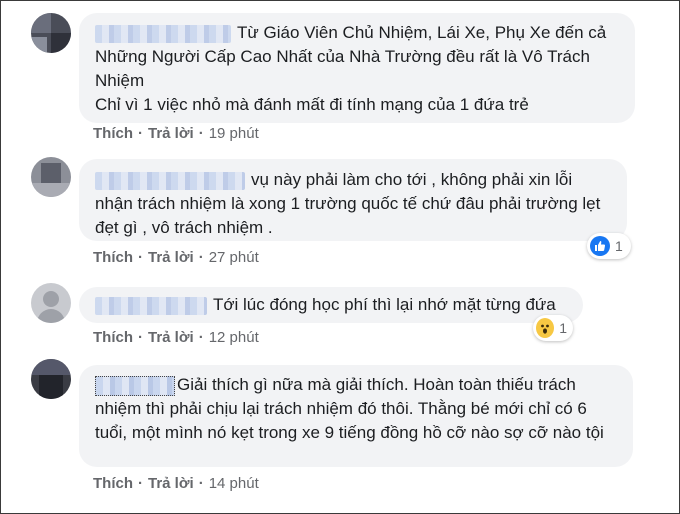  I want to click on timestamp: 27 phút, so click(234, 257).